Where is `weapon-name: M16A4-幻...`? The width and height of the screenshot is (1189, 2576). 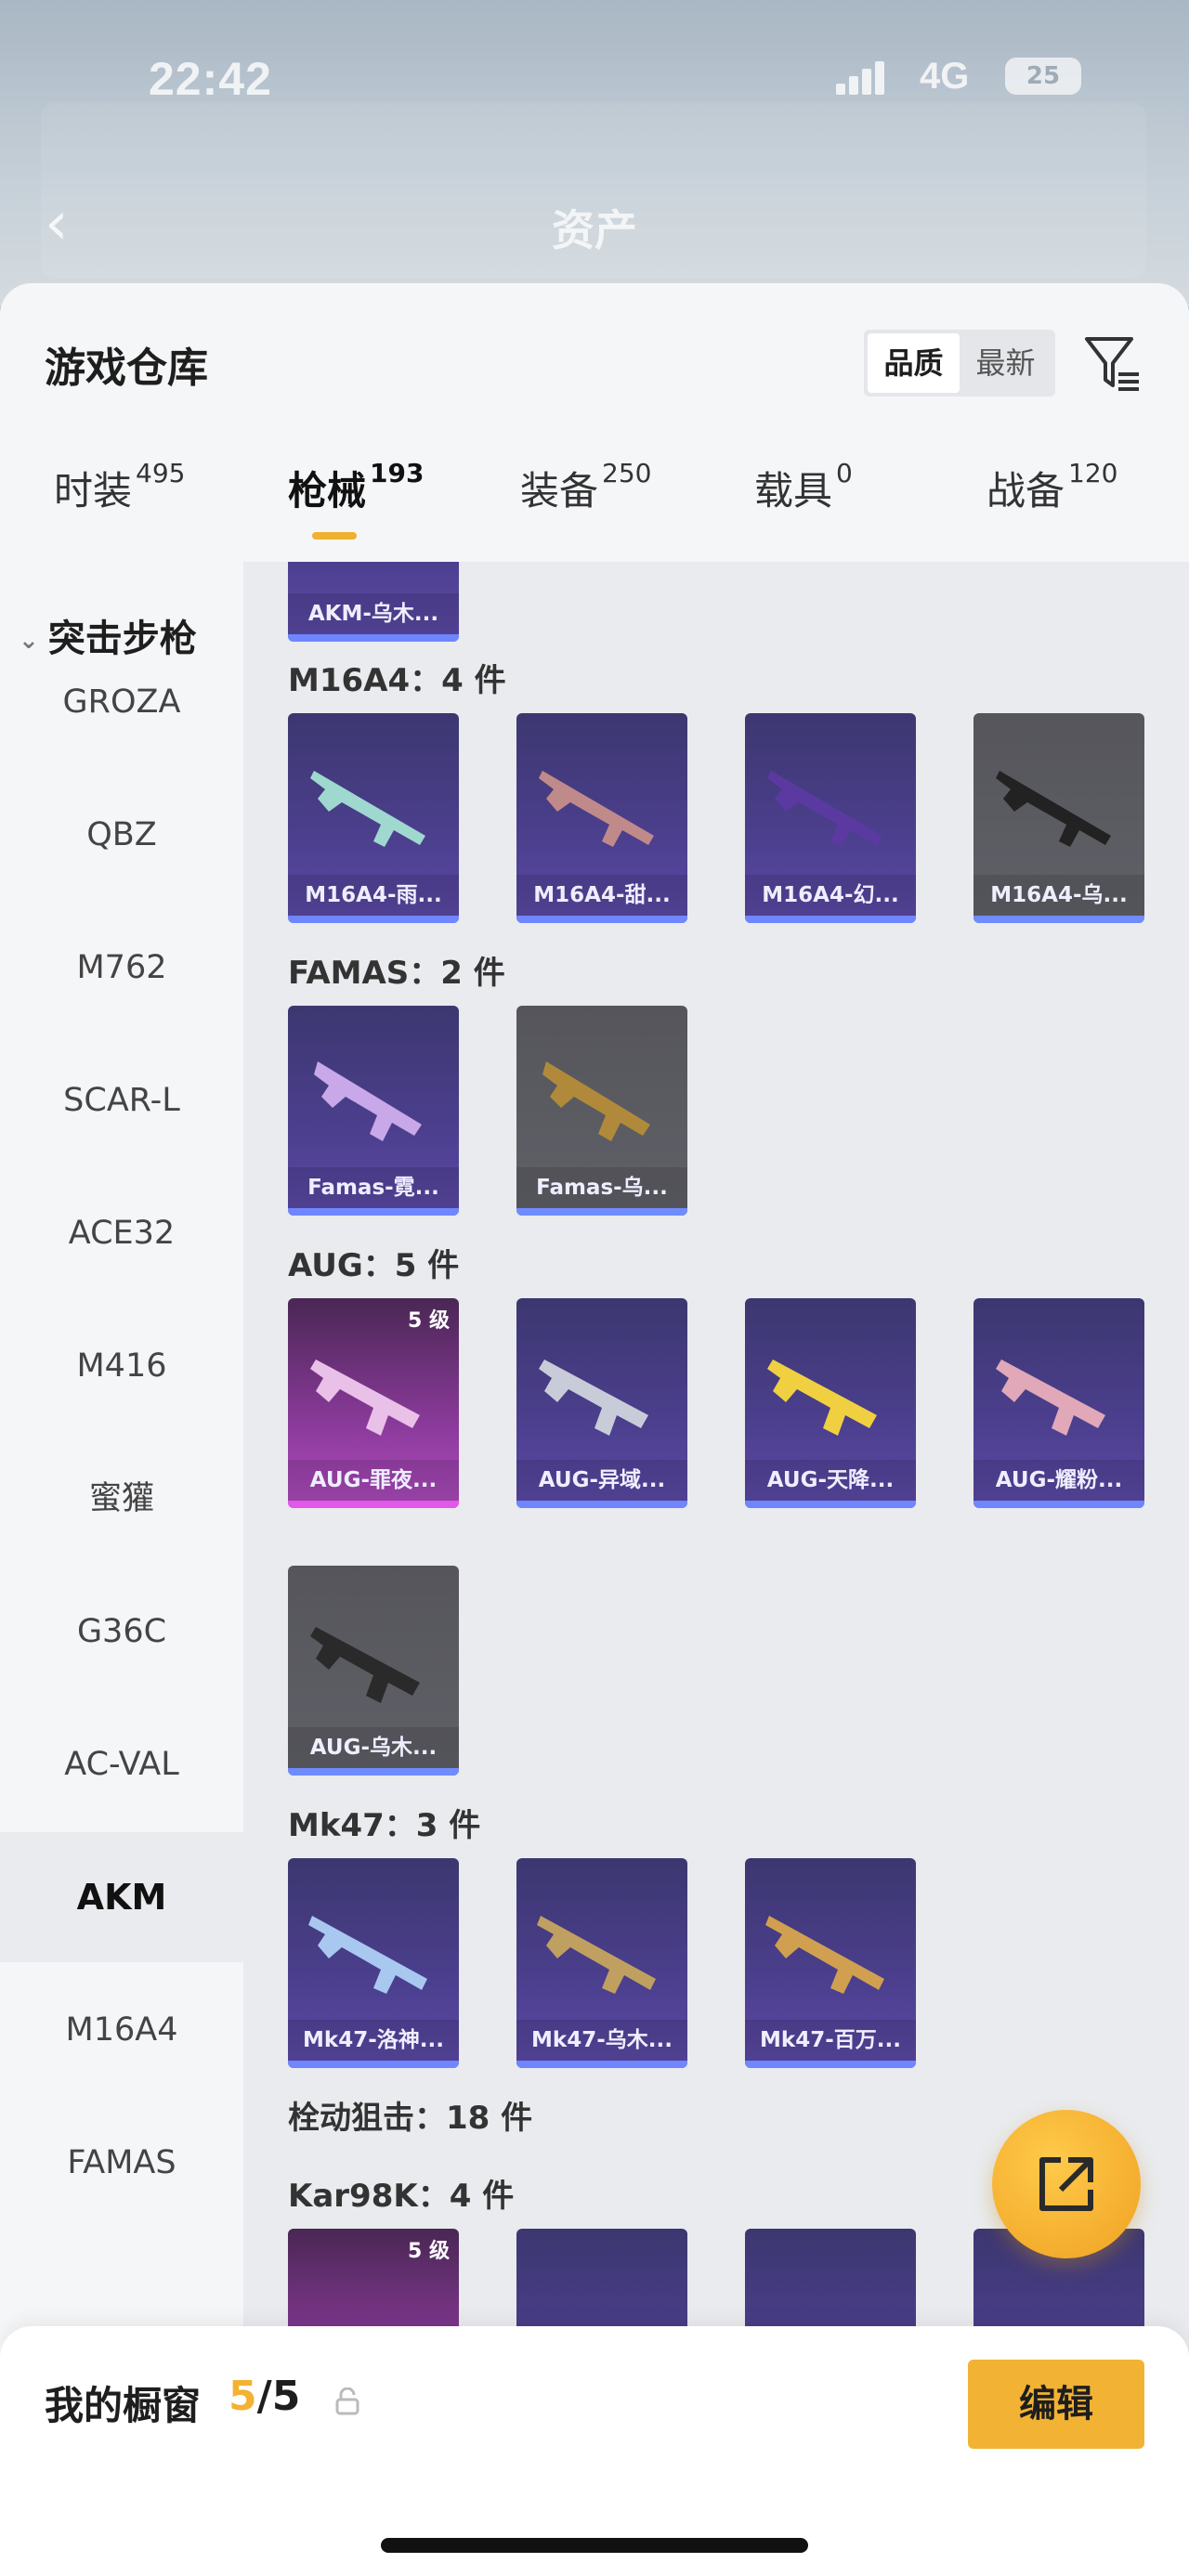
weapon-name: M16A4-幻... is located at coordinates (831, 895).